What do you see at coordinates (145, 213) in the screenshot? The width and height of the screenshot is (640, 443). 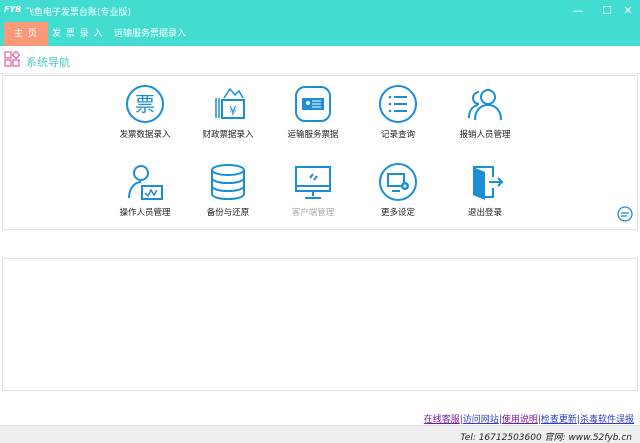 I see `nav-item-label: 操作人员管理` at bounding box center [145, 213].